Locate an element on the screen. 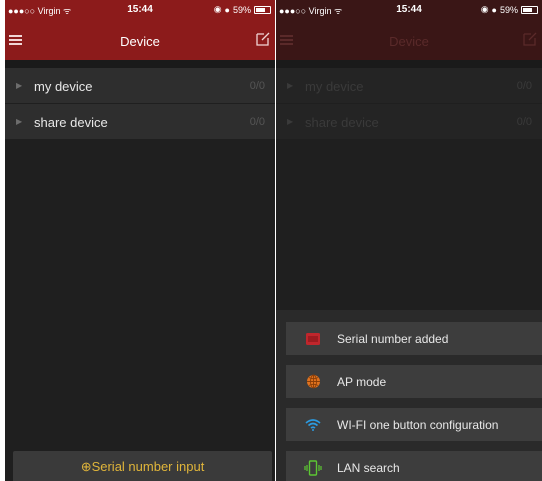 The width and height of the screenshot is (542, 481). ap-mode-option: AP mode is located at coordinates (414, 381).